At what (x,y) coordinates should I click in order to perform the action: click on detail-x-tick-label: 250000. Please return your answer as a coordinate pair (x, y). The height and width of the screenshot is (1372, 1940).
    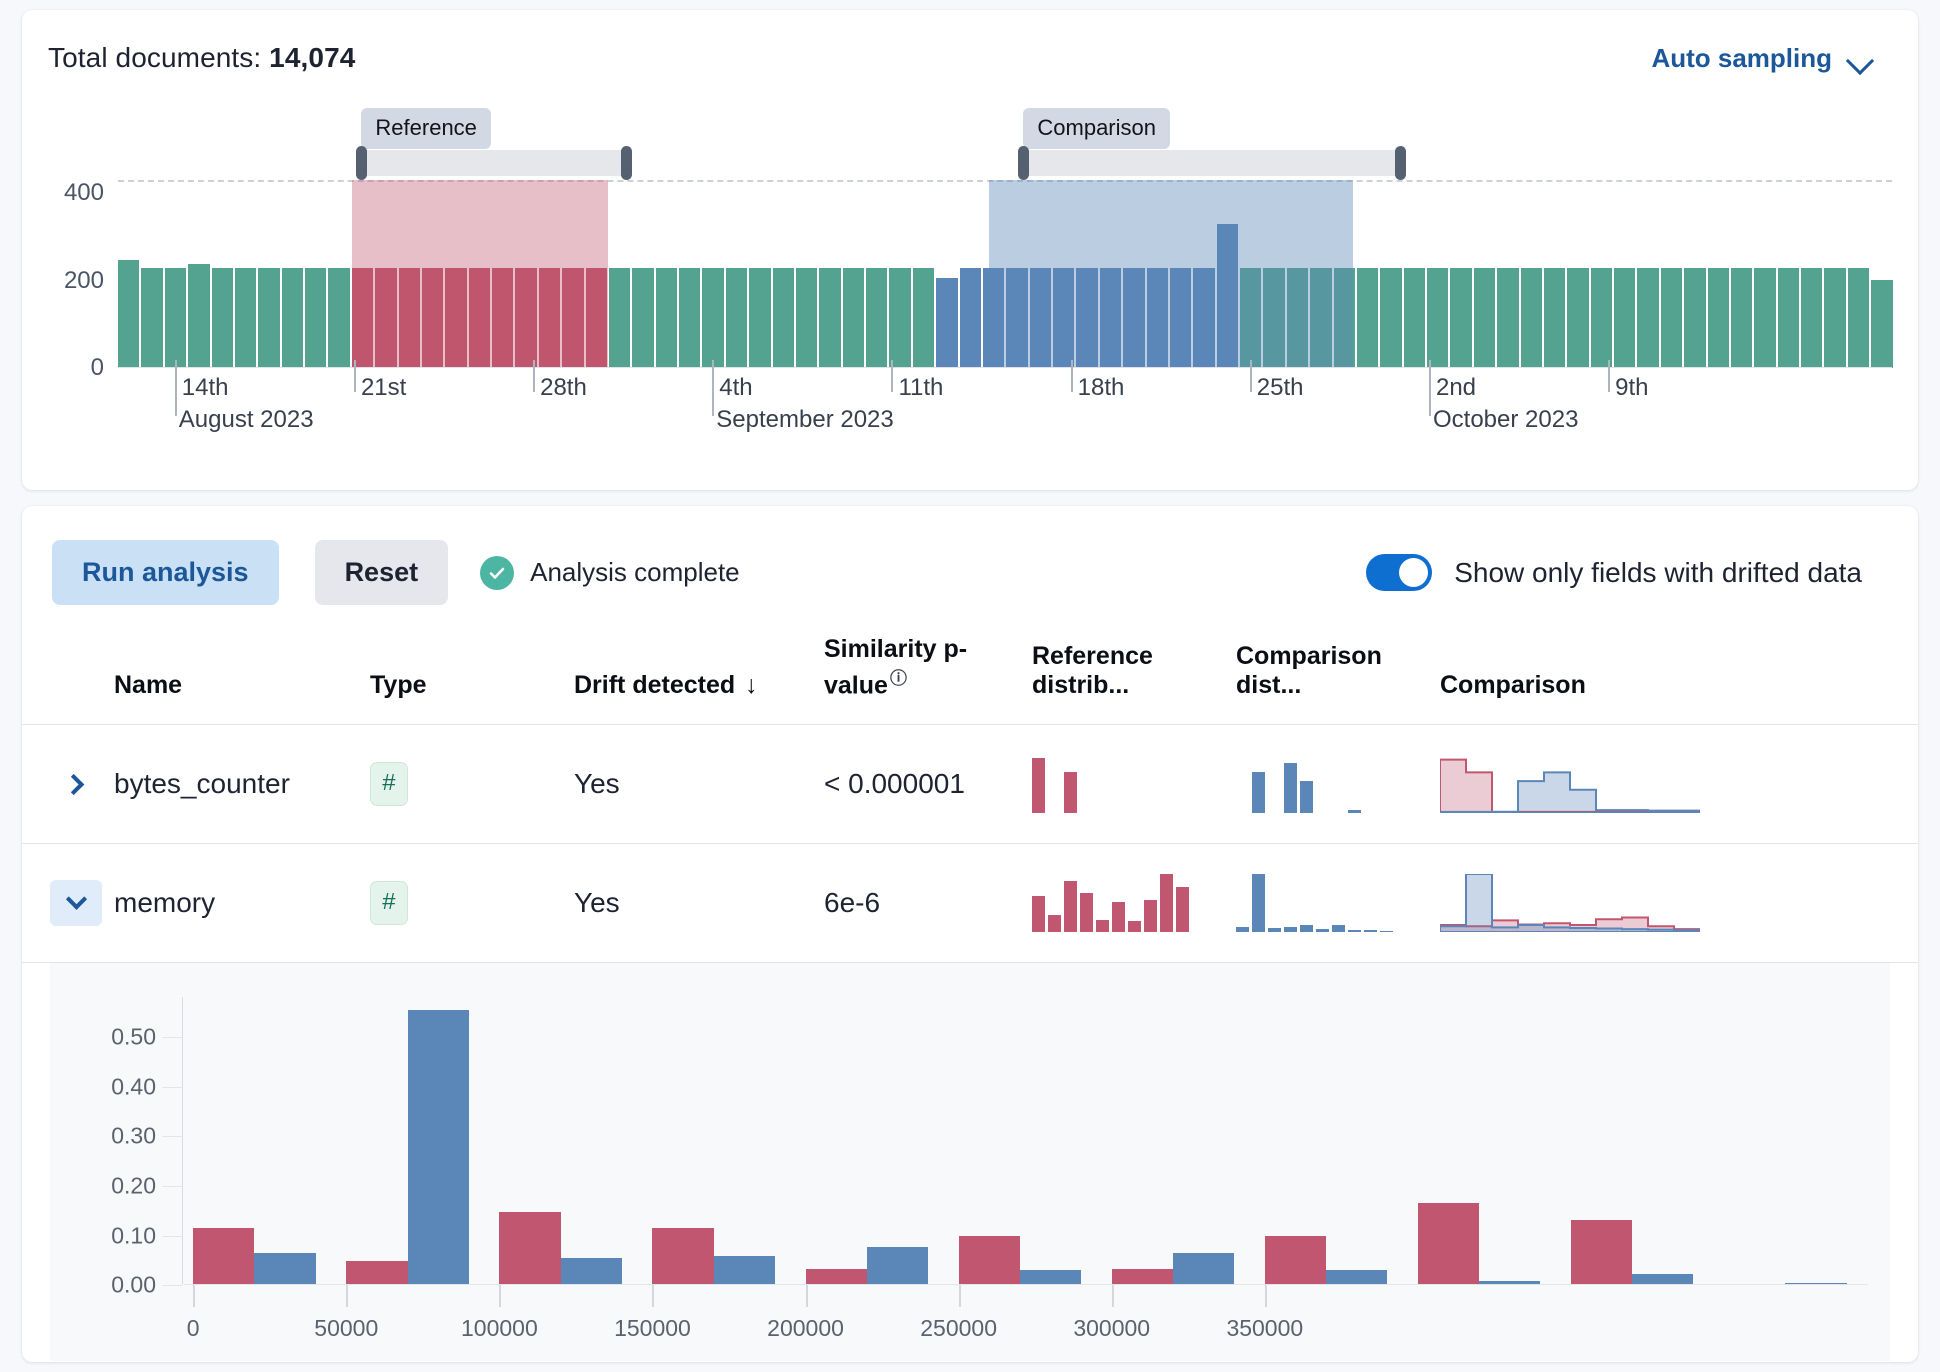
    Looking at the image, I should click on (958, 1328).